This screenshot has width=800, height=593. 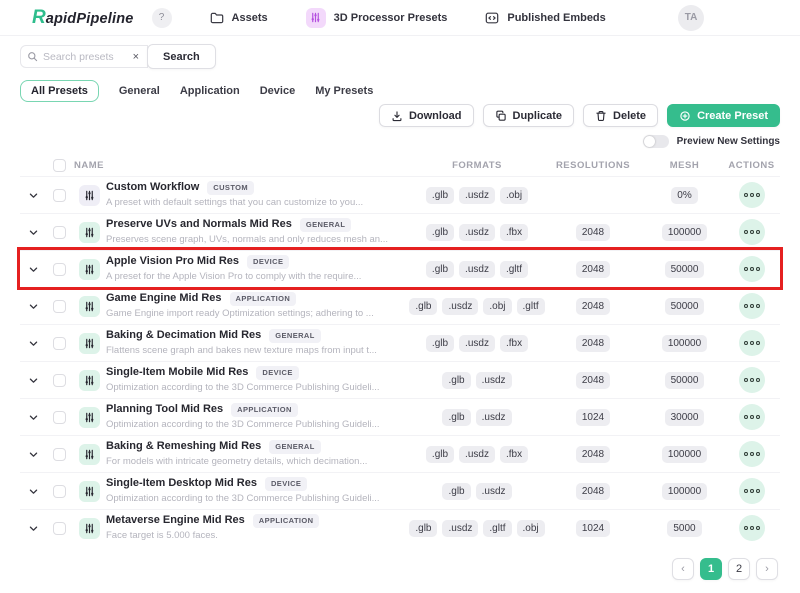 What do you see at coordinates (711, 569) in the screenshot?
I see `pagination-page-1: 1` at bounding box center [711, 569].